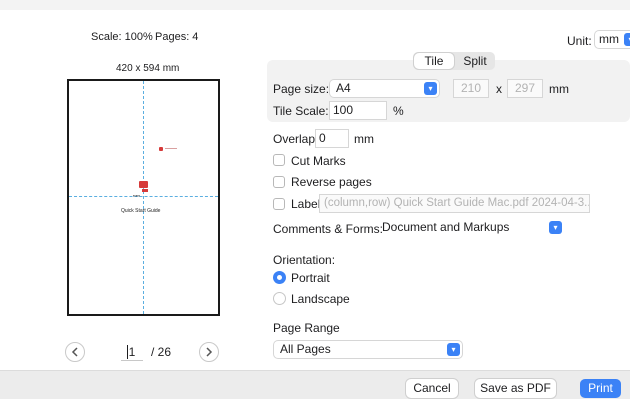 Image resolution: width=630 pixels, height=399 pixels. I want to click on times-label: x, so click(499, 89).